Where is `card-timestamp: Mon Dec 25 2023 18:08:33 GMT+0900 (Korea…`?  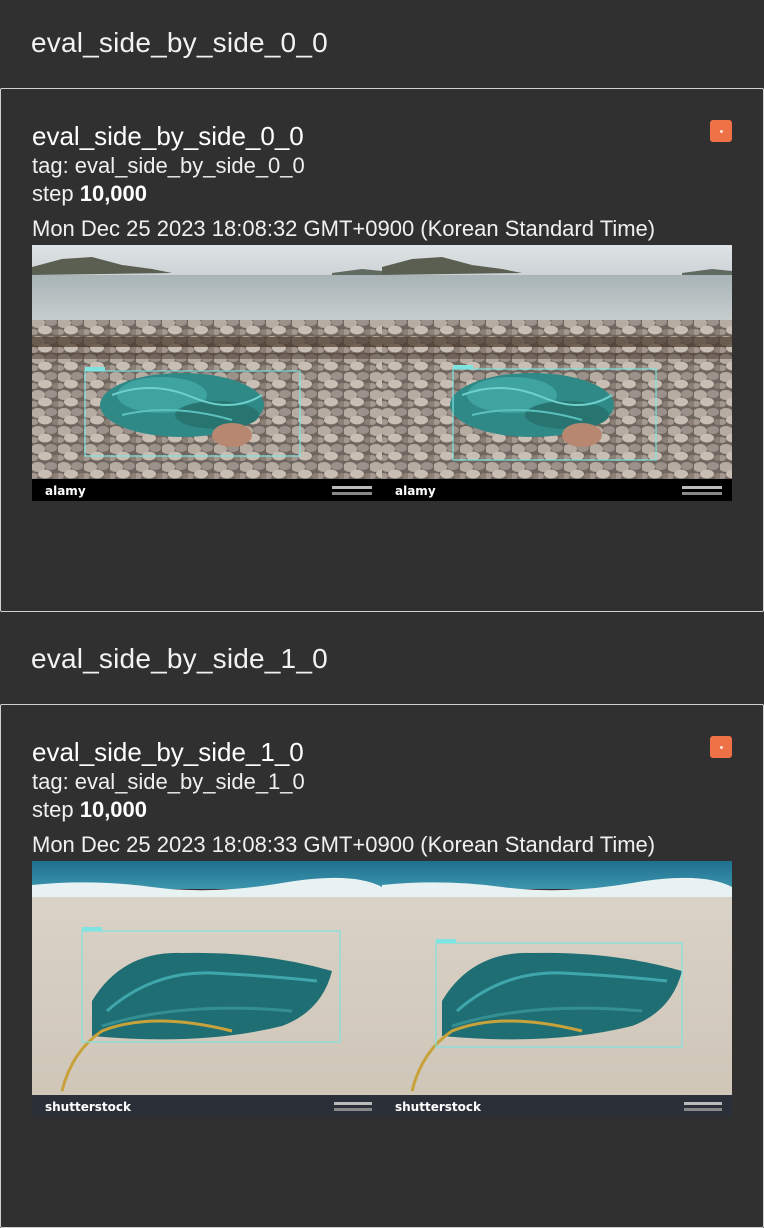
card-timestamp: Mon Dec 25 2023 18:08:33 GMT+0900 (Korea… is located at coordinates (344, 844).